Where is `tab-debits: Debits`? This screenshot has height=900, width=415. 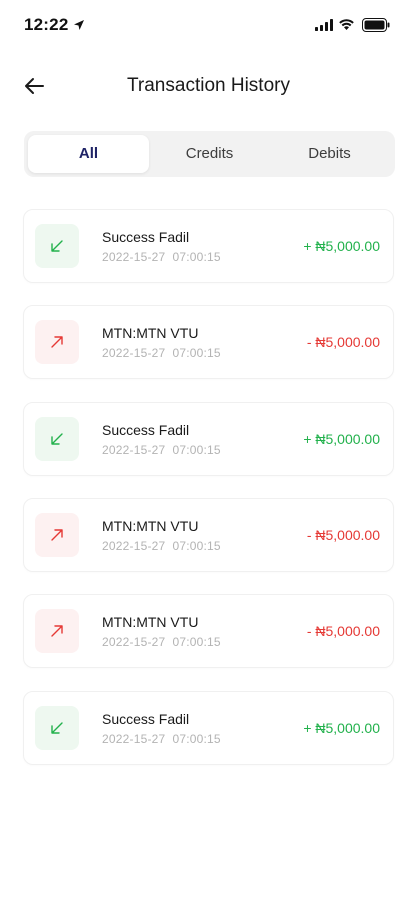 tab-debits: Debits is located at coordinates (329, 154).